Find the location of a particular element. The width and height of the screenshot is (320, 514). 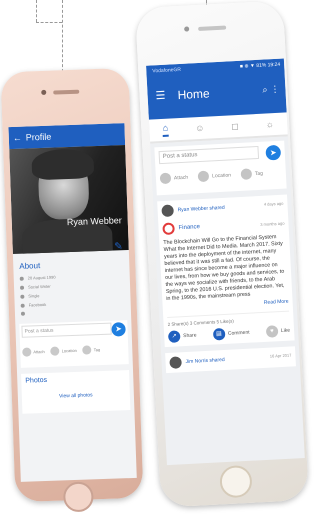

carrier-label: VodafoneGR is located at coordinates (167, 70).